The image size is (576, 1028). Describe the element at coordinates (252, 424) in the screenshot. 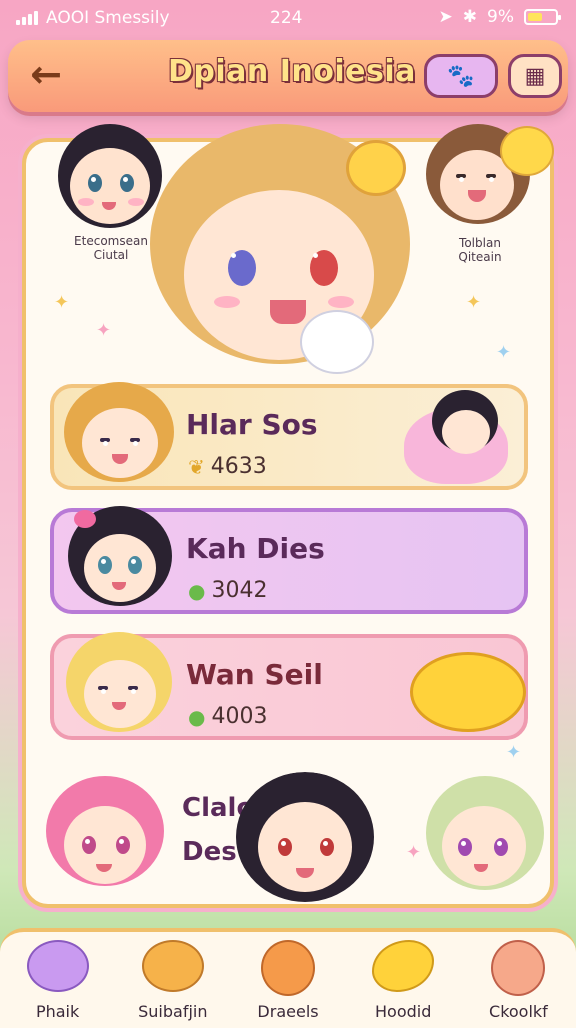

I see `player-name: Hlar Sos` at that location.